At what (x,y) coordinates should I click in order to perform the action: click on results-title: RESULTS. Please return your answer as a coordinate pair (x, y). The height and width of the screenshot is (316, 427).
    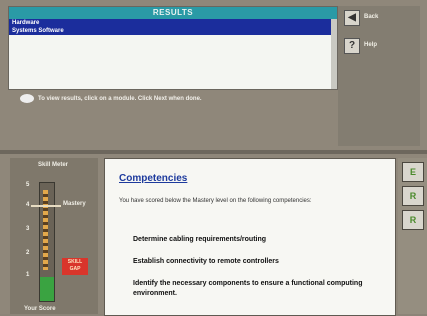
    Looking at the image, I should click on (173, 13).